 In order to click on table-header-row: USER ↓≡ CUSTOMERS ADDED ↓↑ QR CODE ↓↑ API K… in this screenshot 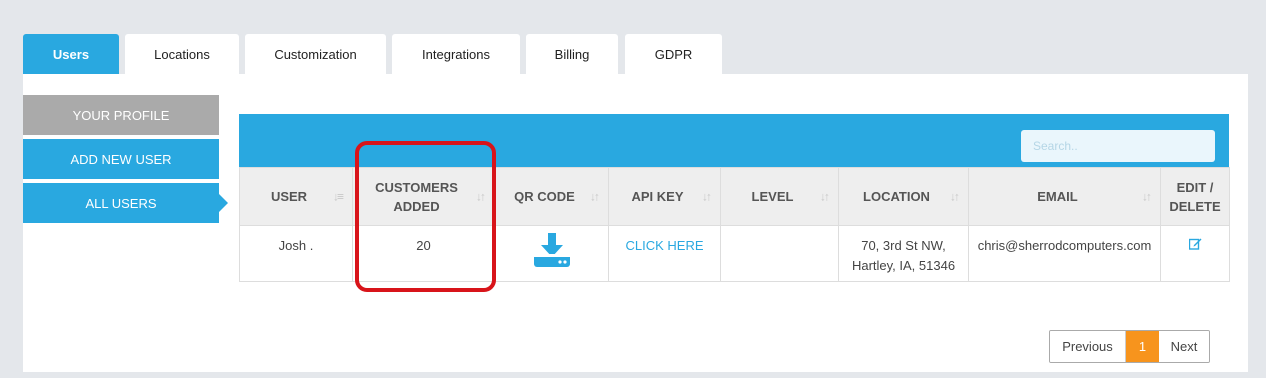, I will do `click(734, 196)`.